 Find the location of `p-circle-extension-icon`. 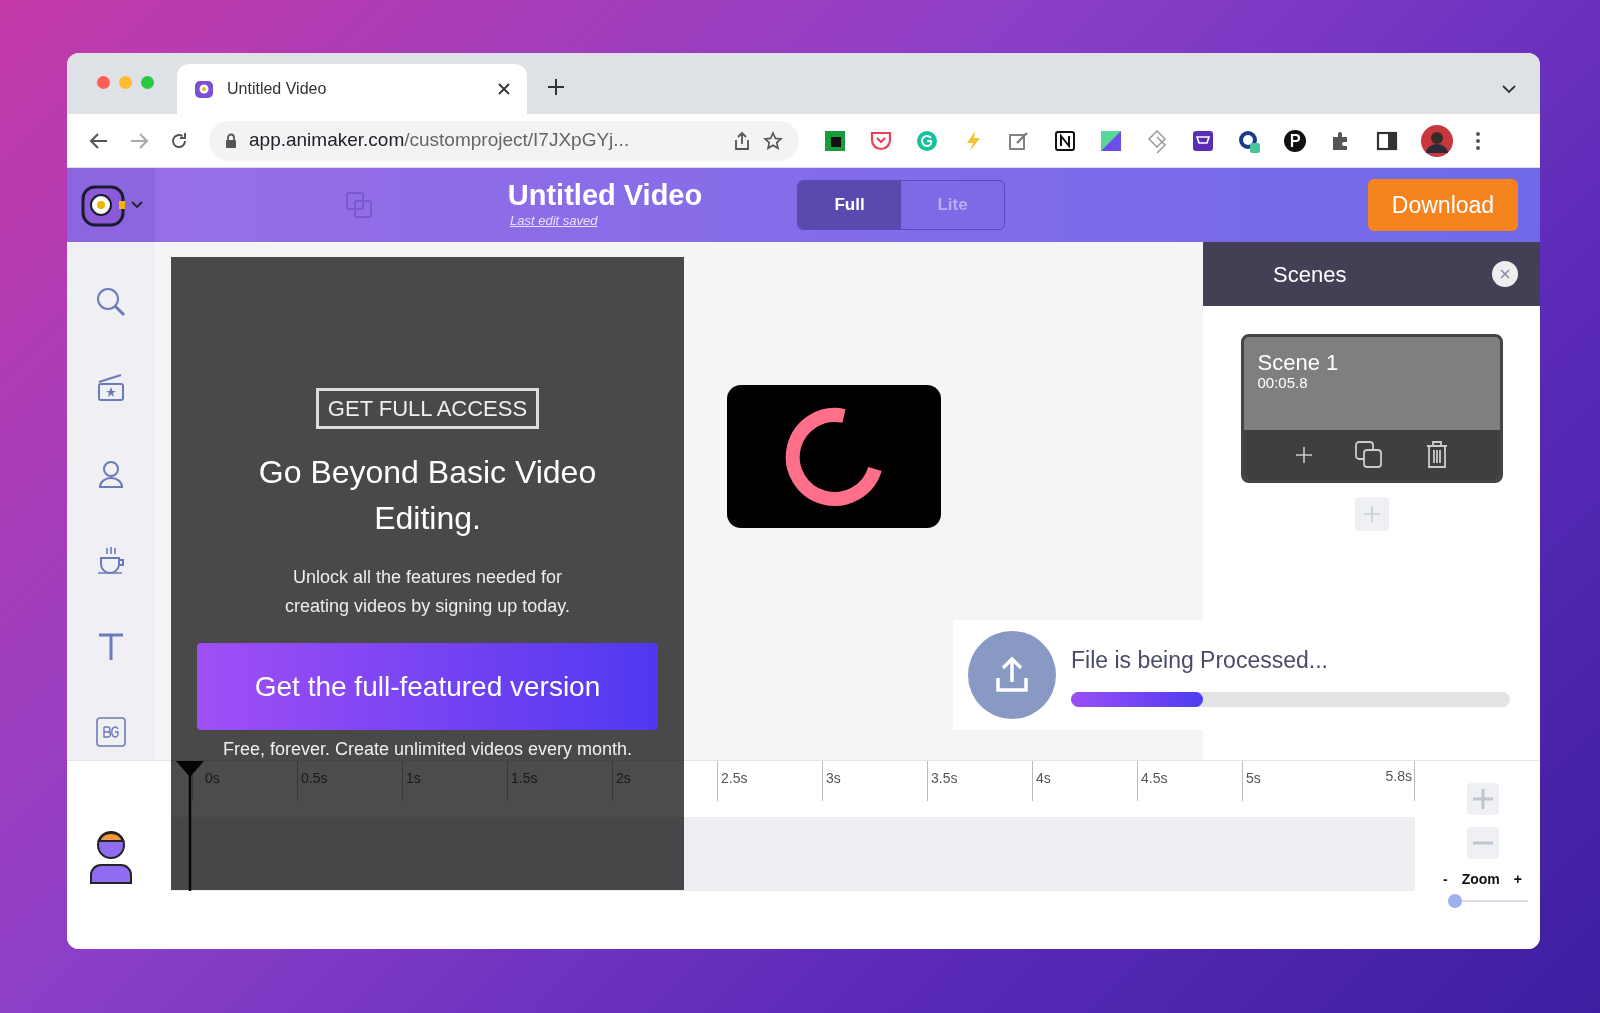

p-circle-extension-icon is located at coordinates (1295, 140).